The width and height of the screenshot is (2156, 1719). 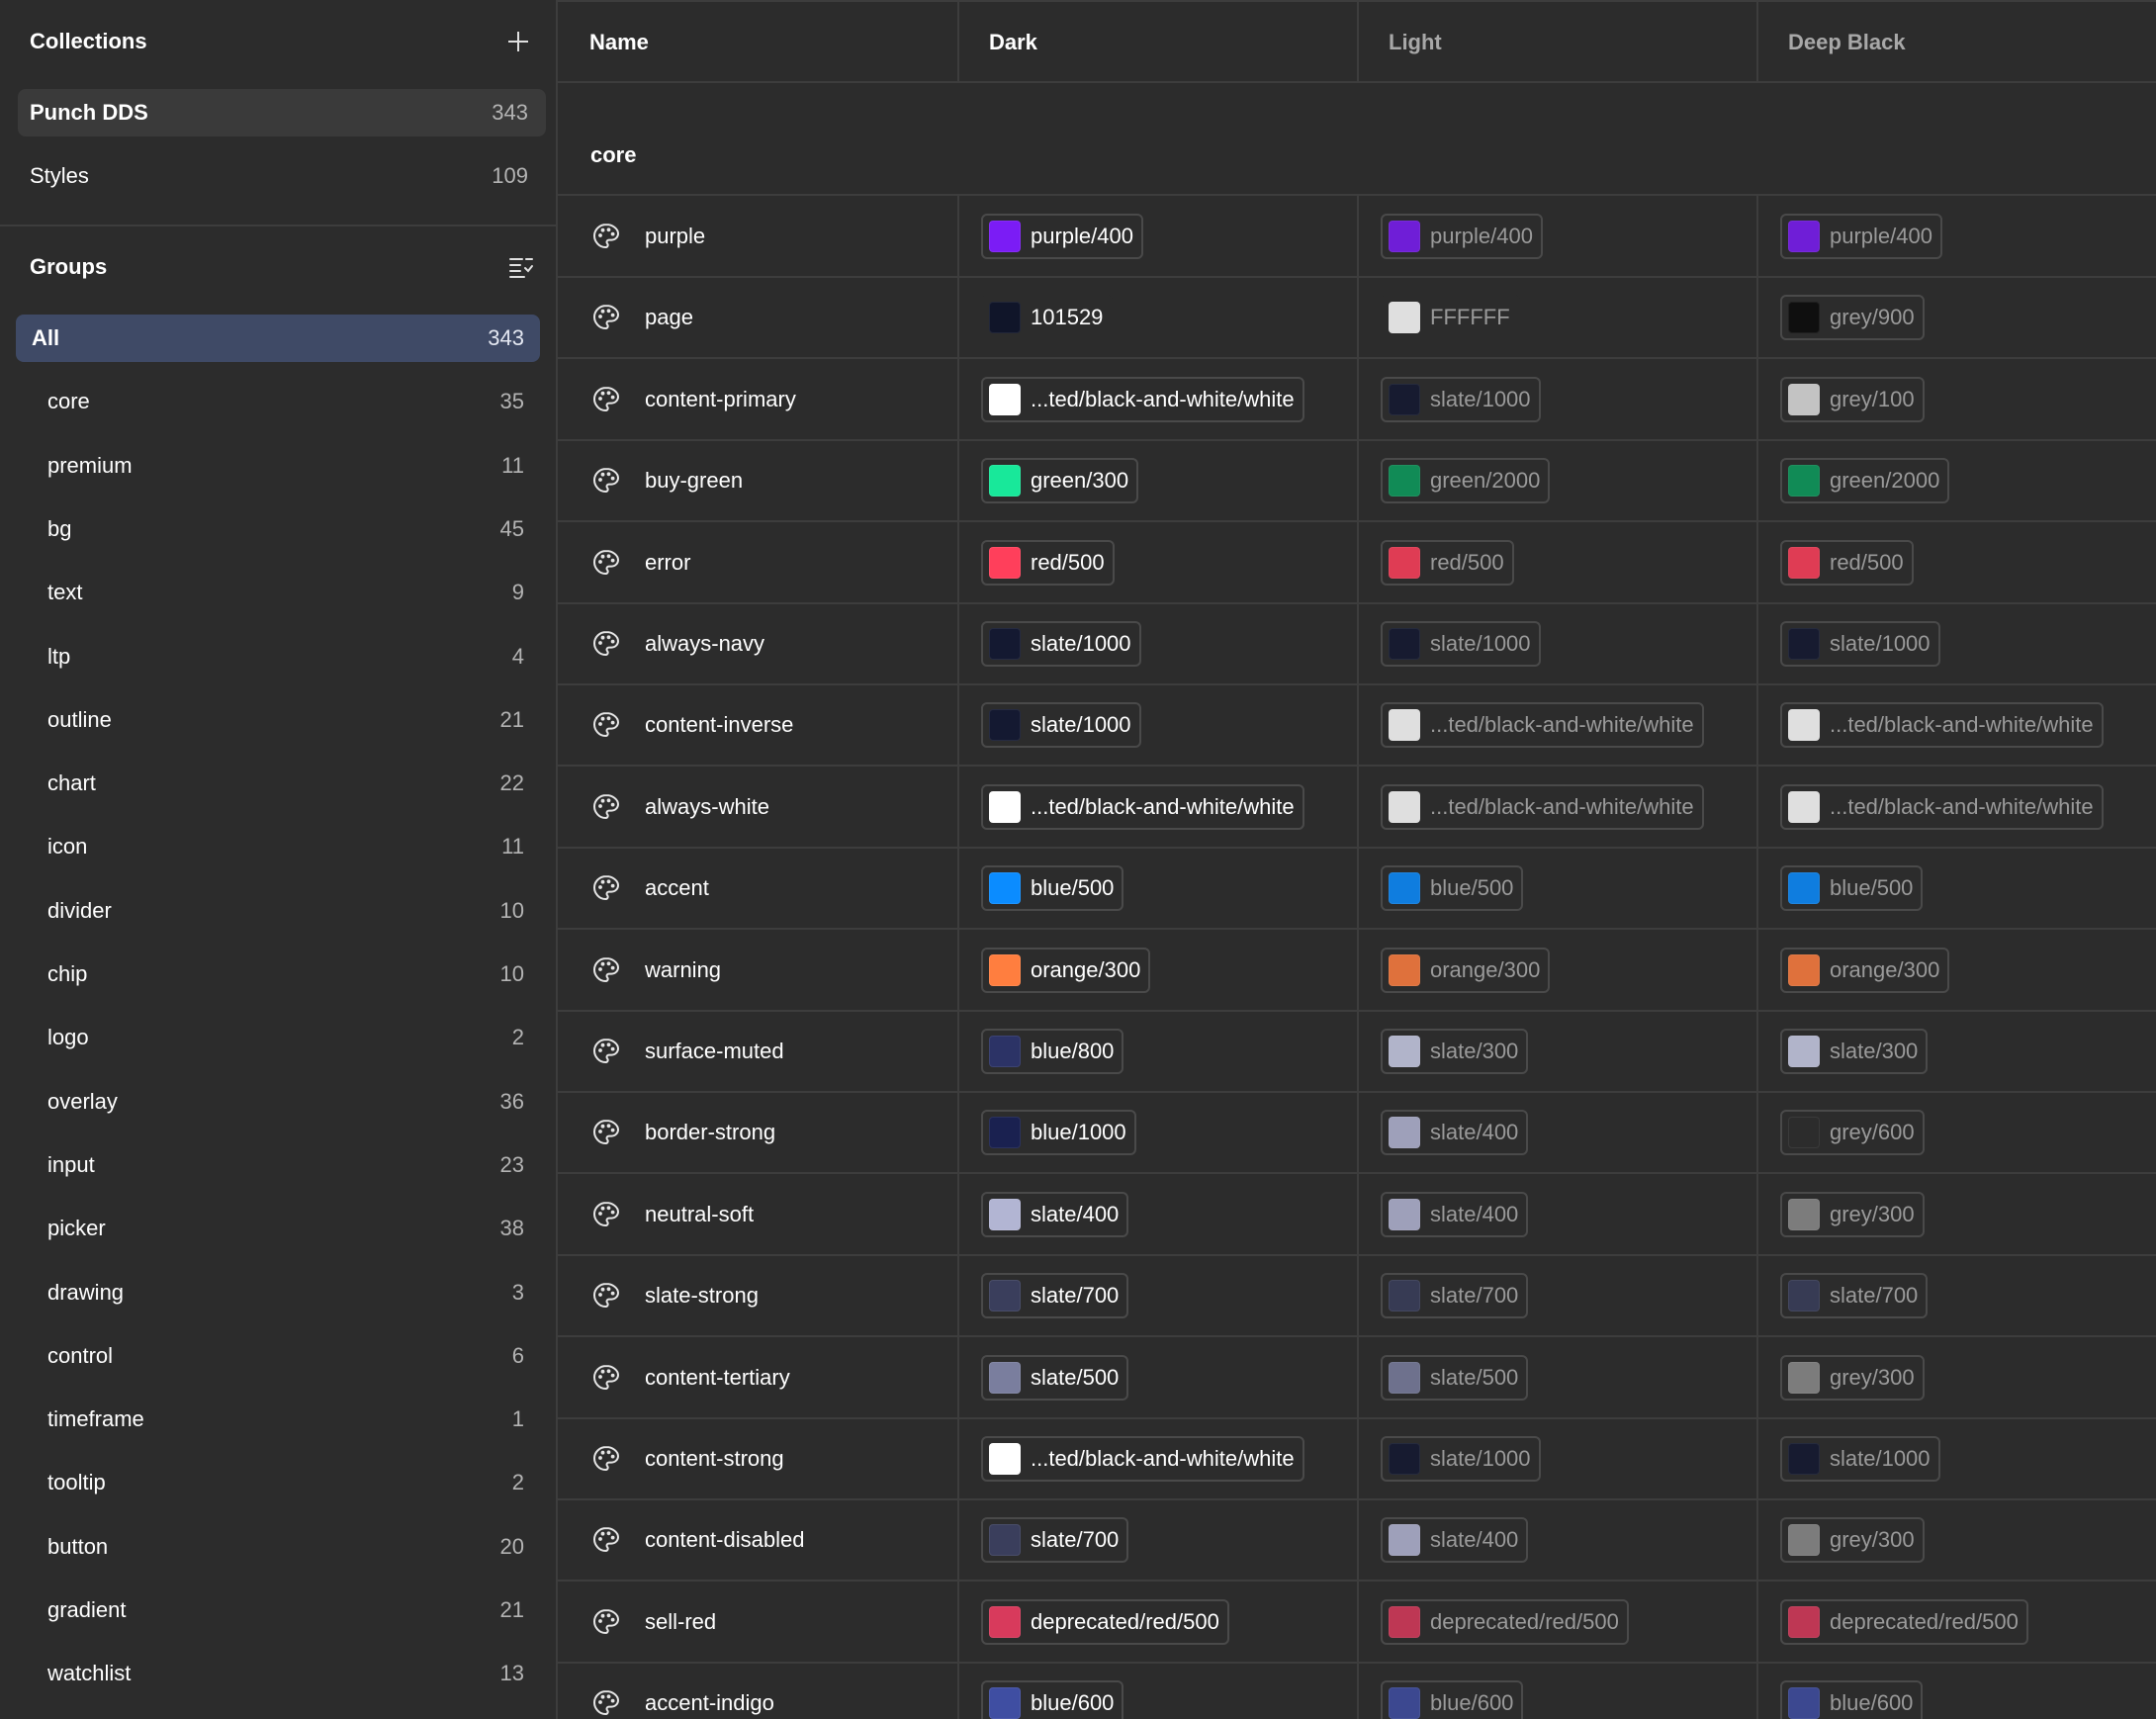 I want to click on group-item: premium 11, so click(x=278, y=466).